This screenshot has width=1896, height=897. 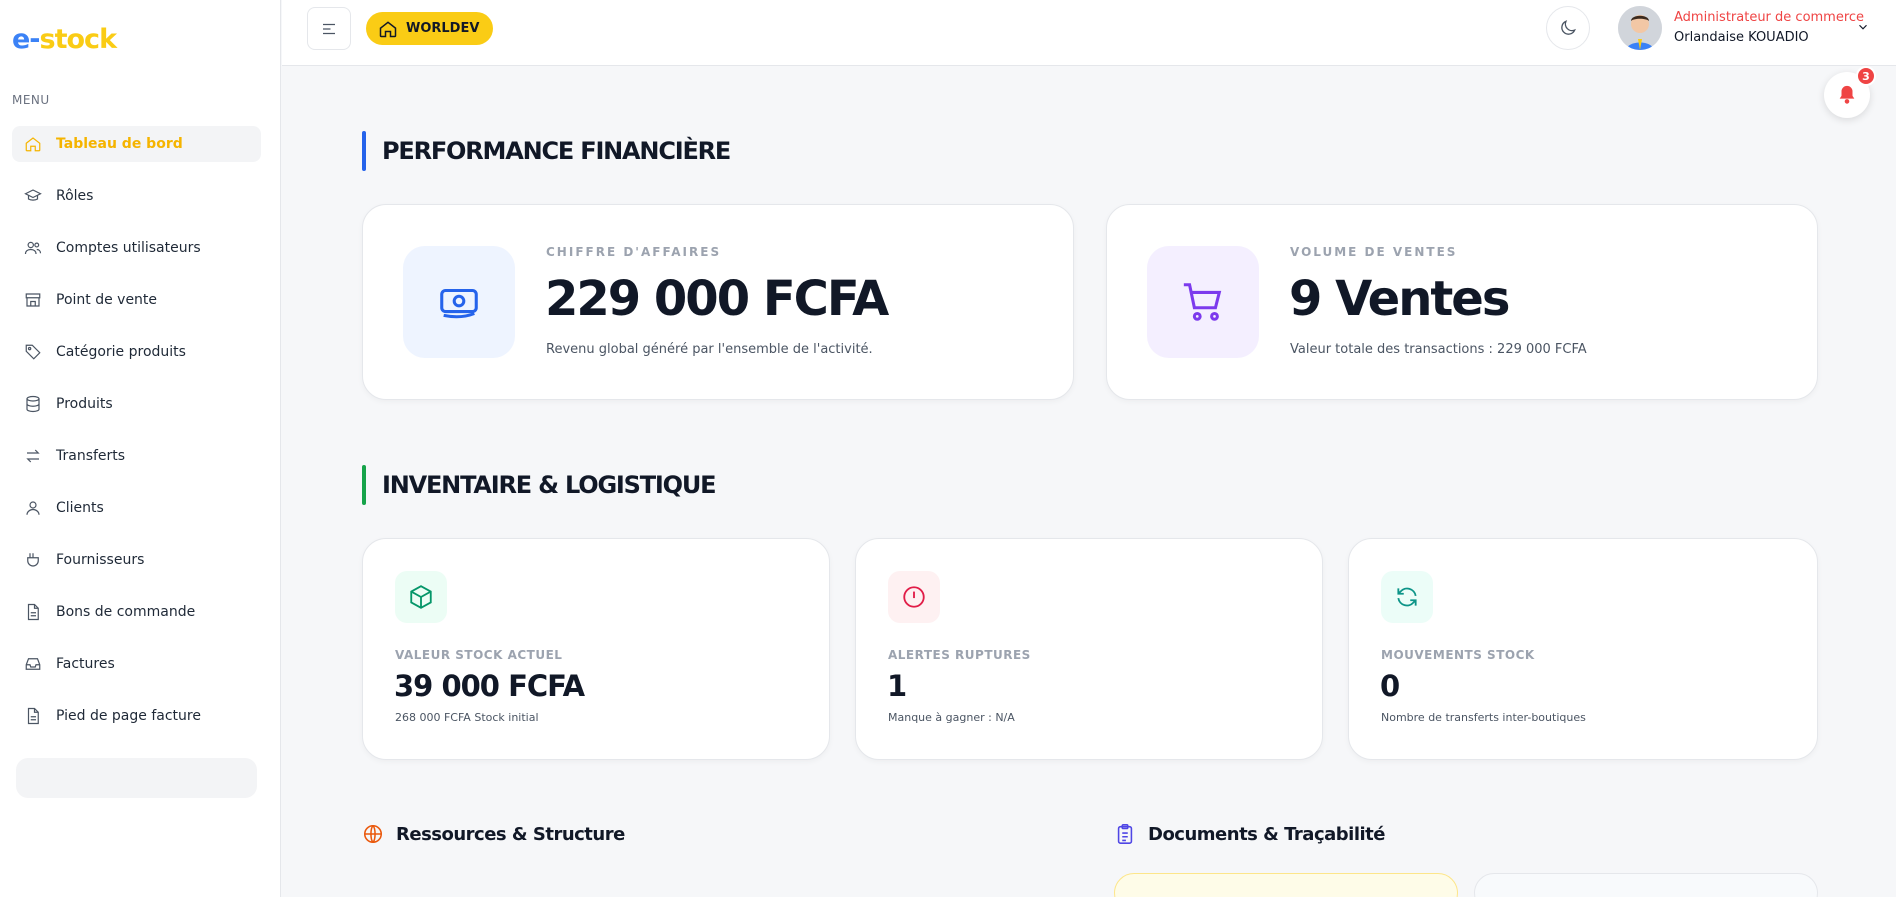 I want to click on user-icon, so click(x=33, y=508).